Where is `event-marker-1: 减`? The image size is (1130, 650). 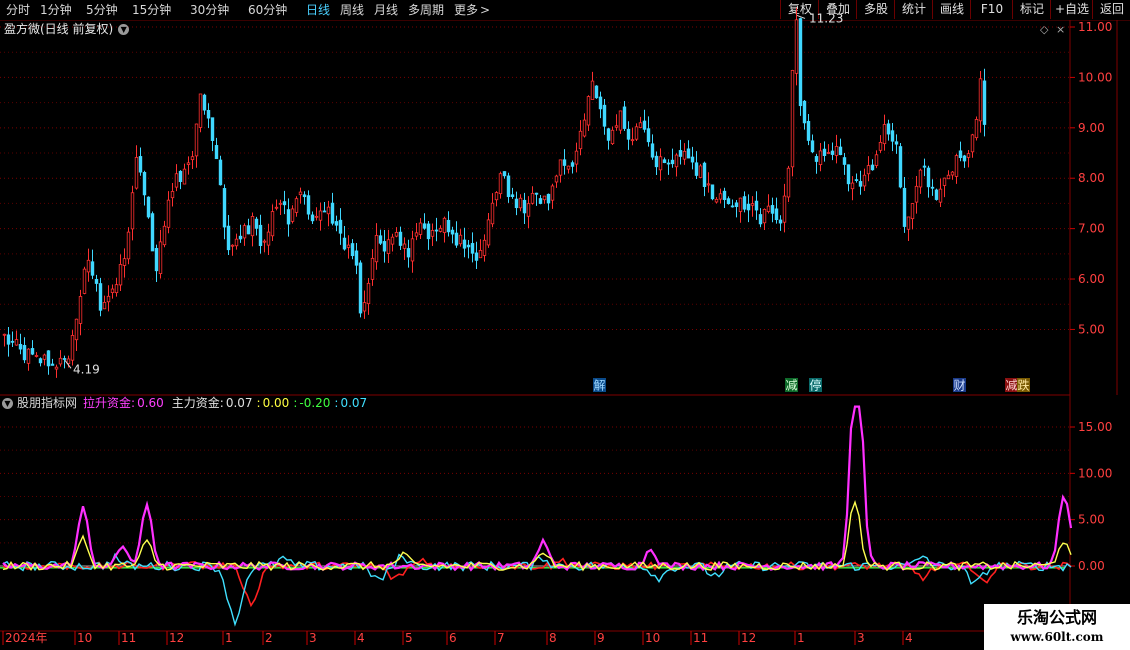
event-marker-1: 减 is located at coordinates (791, 386).